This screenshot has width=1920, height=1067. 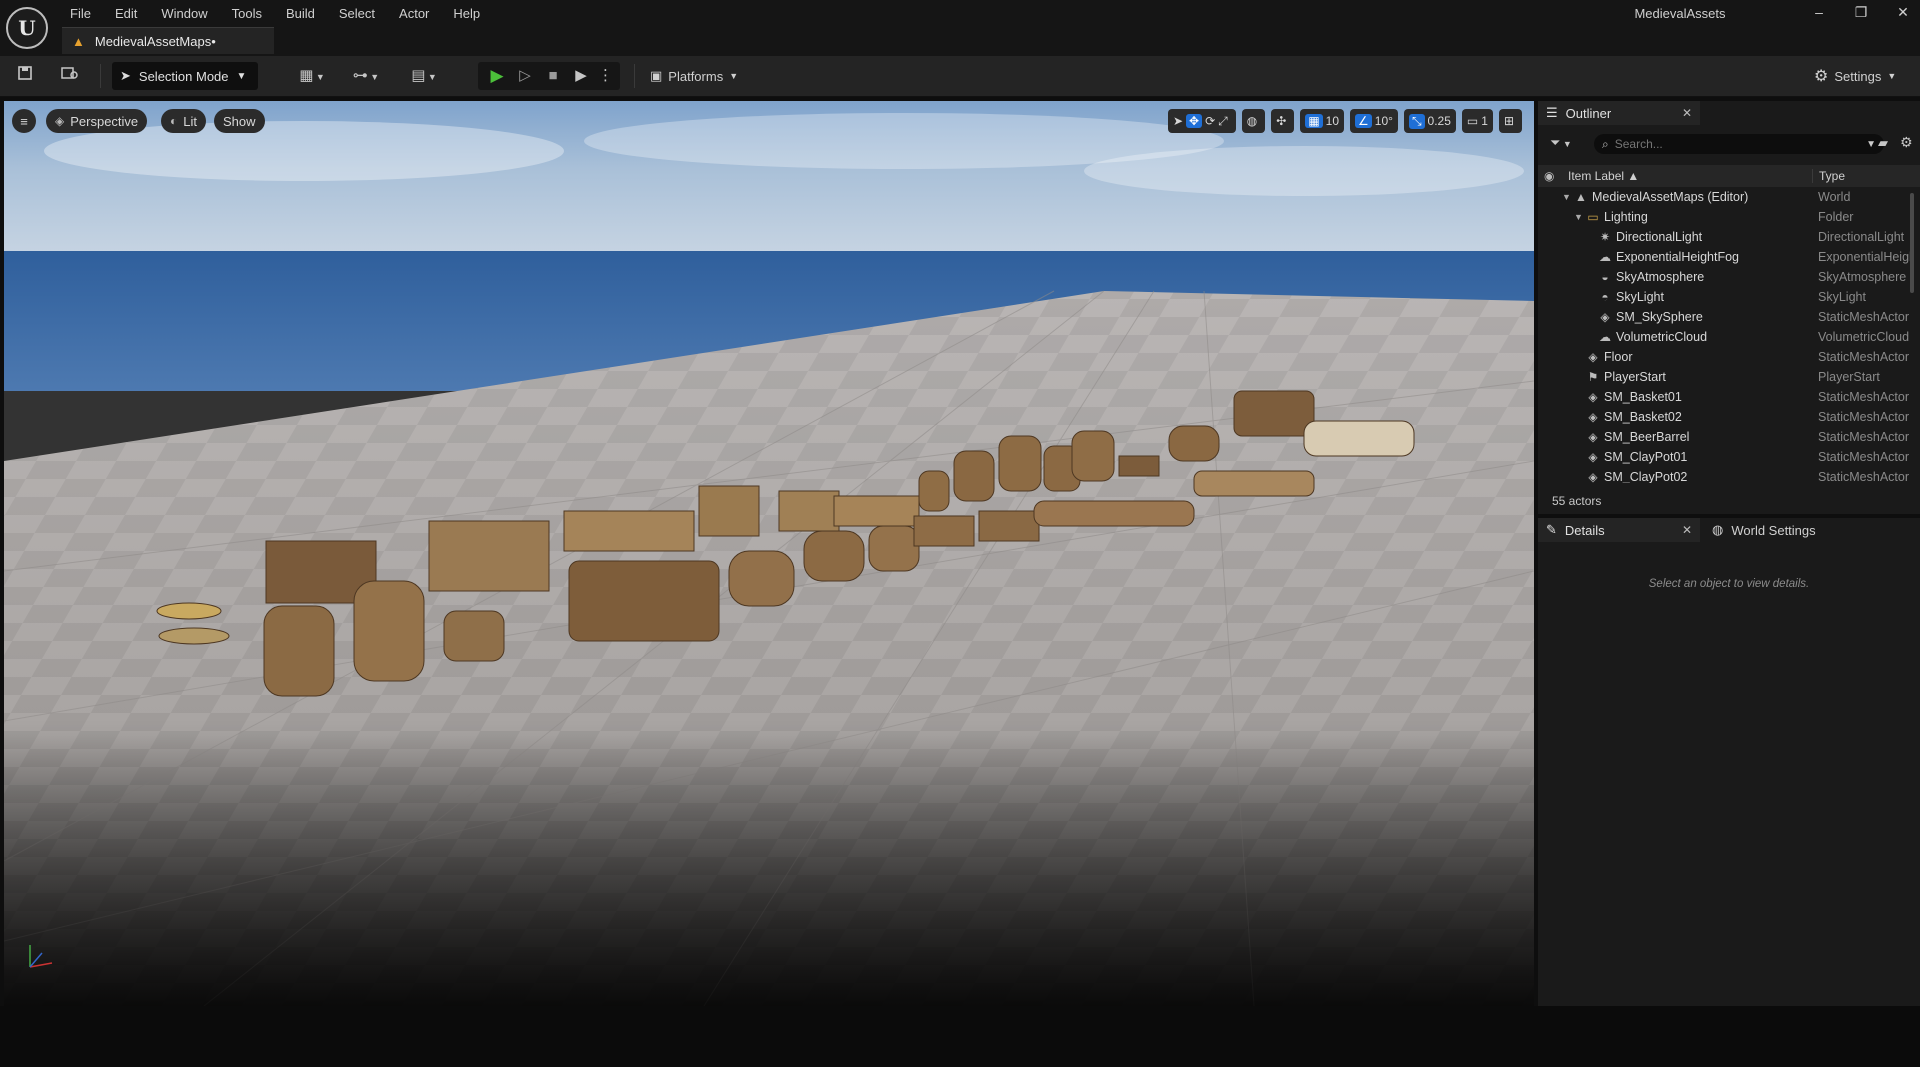 What do you see at coordinates (1619, 113) in the screenshot?
I see `outliner-tab: ☰ Outliner ✕` at bounding box center [1619, 113].